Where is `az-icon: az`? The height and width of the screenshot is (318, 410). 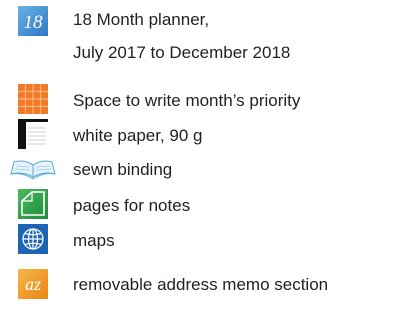 az-icon: az is located at coordinates (33, 284).